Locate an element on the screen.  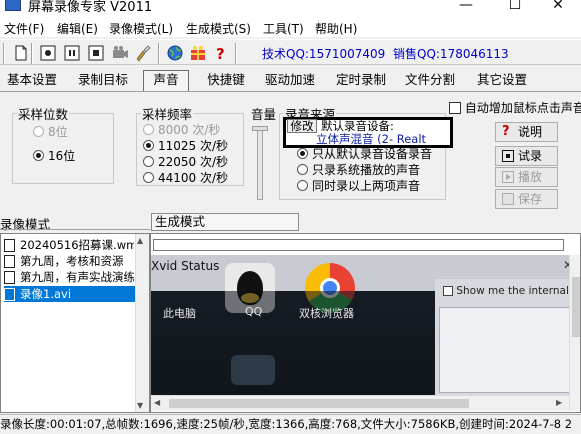
globe-icon is located at coordinates (175, 53).